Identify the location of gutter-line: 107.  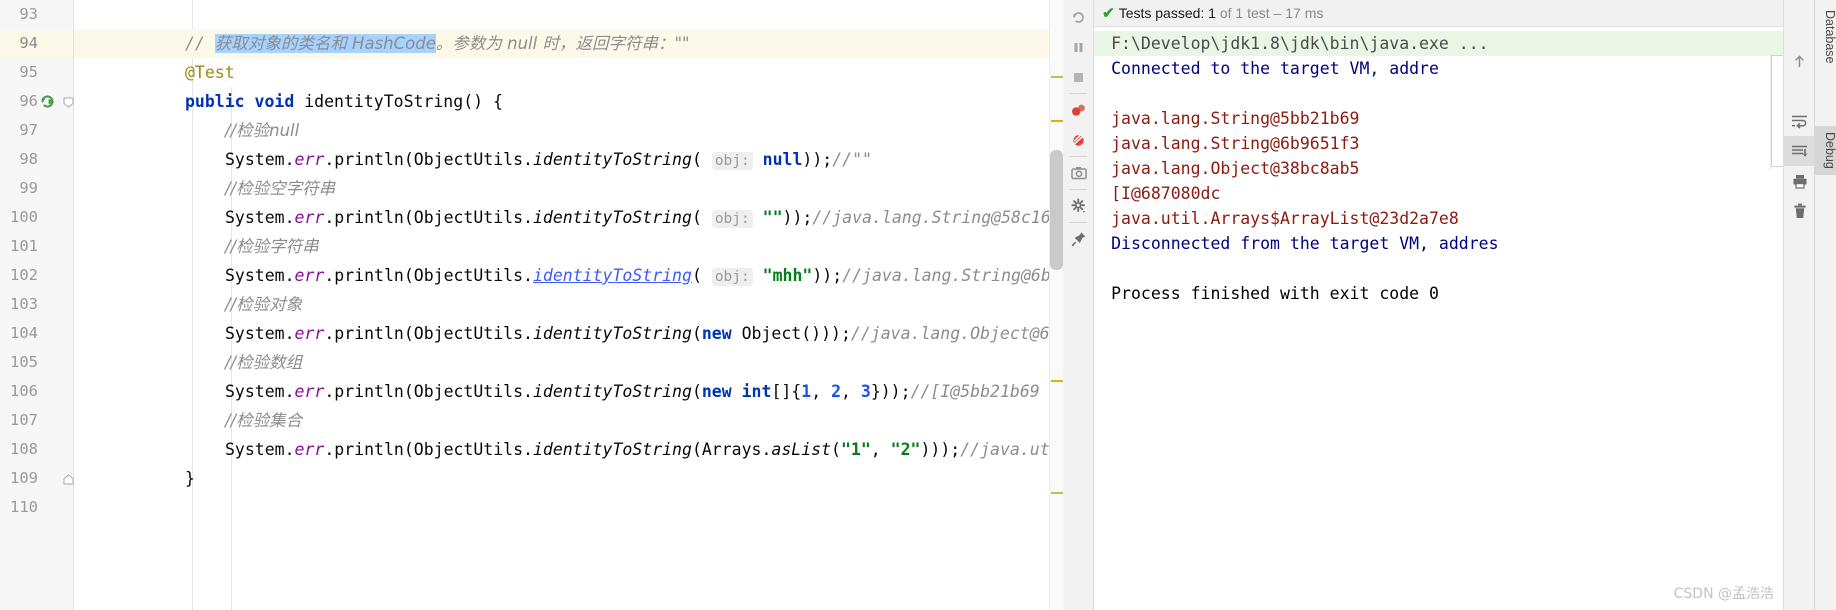
(36, 420).